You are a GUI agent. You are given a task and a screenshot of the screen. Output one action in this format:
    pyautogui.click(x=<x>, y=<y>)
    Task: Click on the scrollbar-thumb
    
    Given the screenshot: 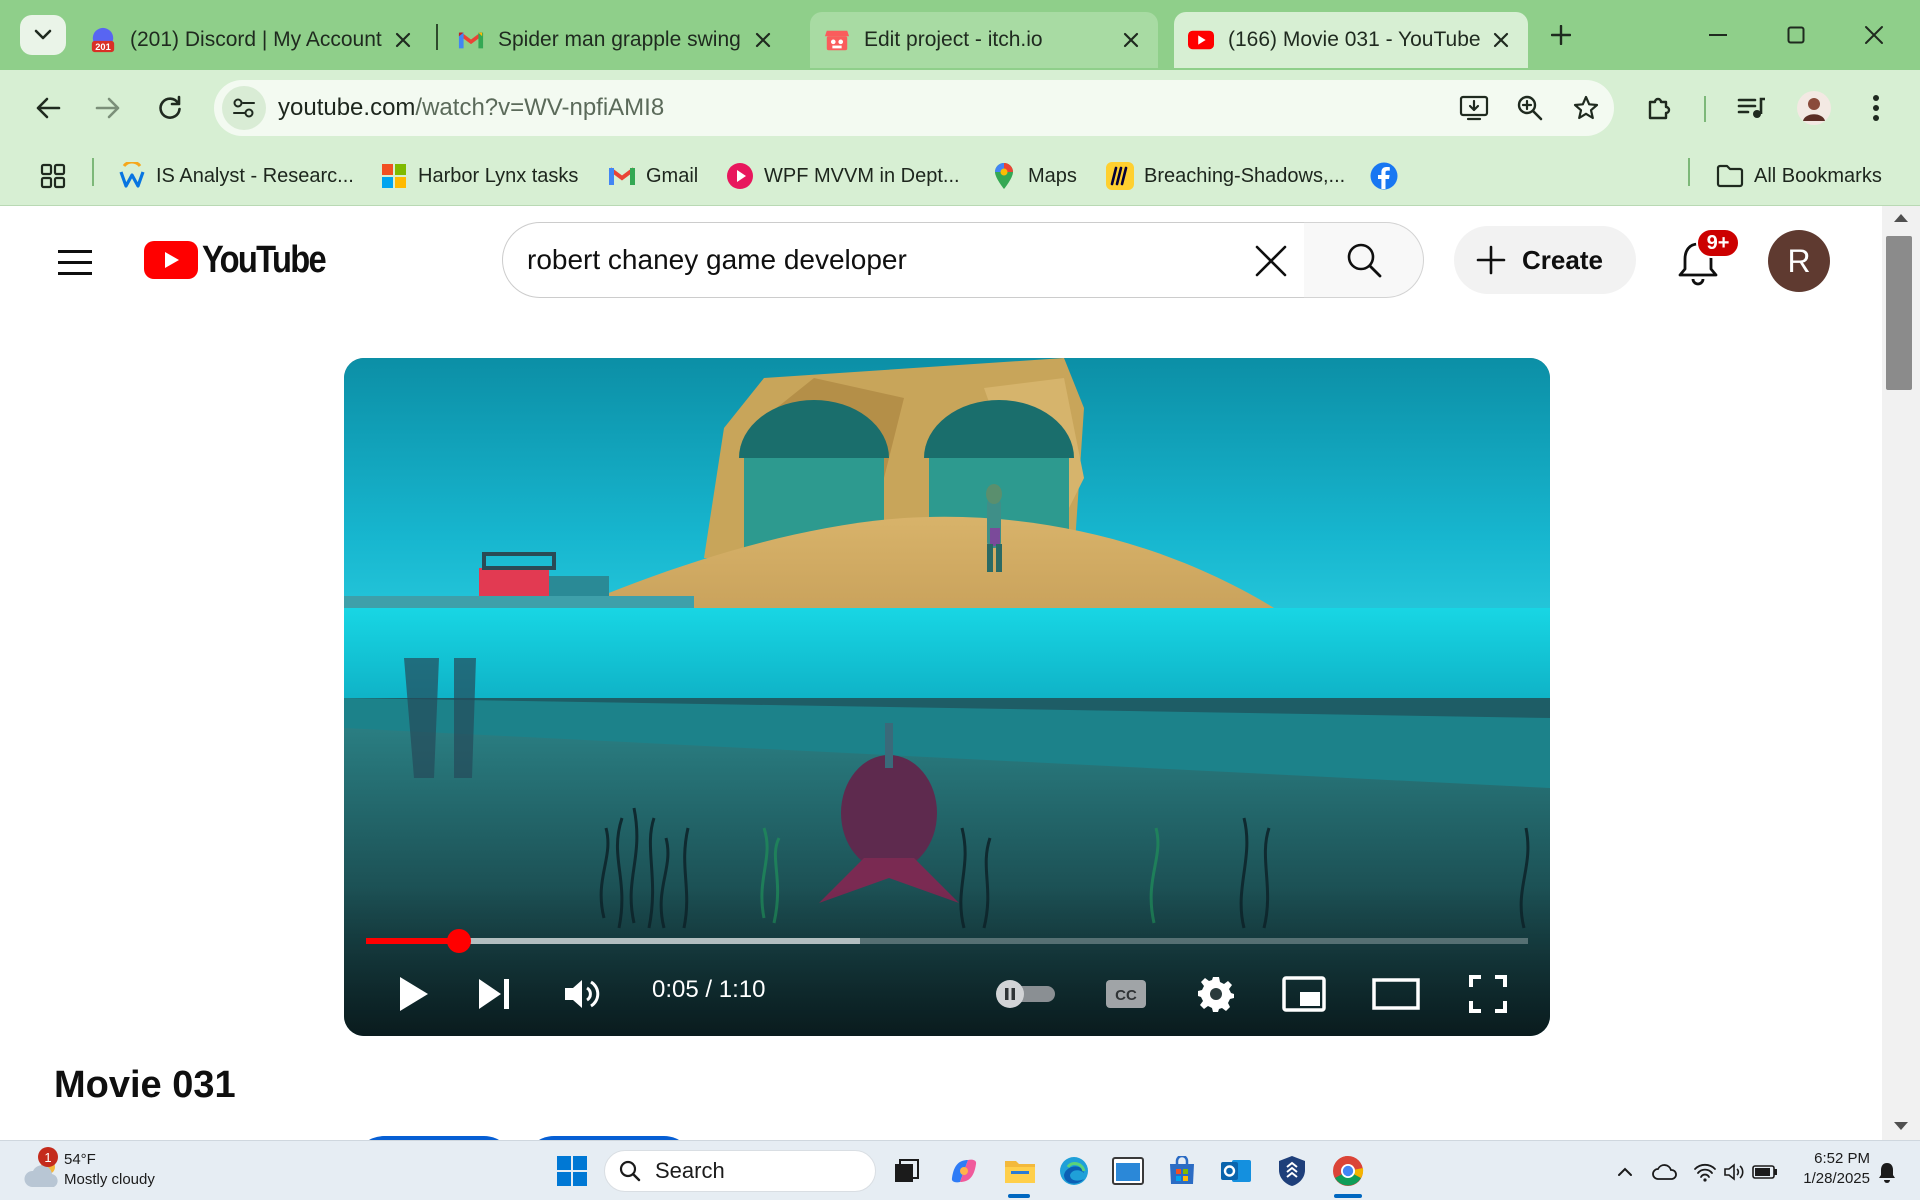 What is the action you would take?
    pyautogui.click(x=1899, y=313)
    